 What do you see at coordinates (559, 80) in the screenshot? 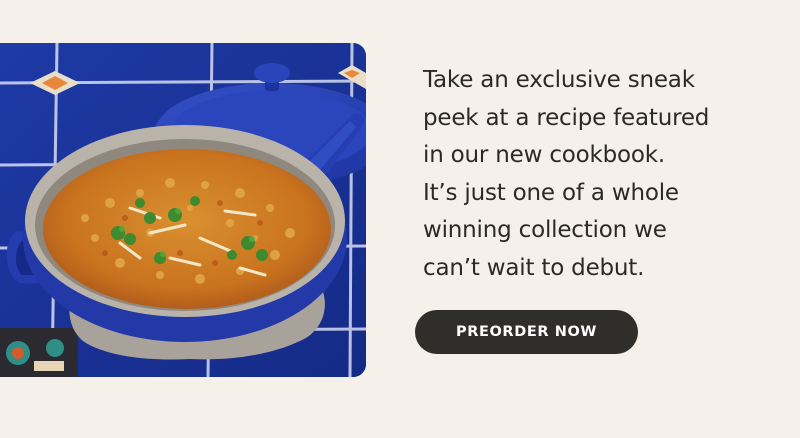
I see `promo-line: Take an exclusive sneak` at bounding box center [559, 80].